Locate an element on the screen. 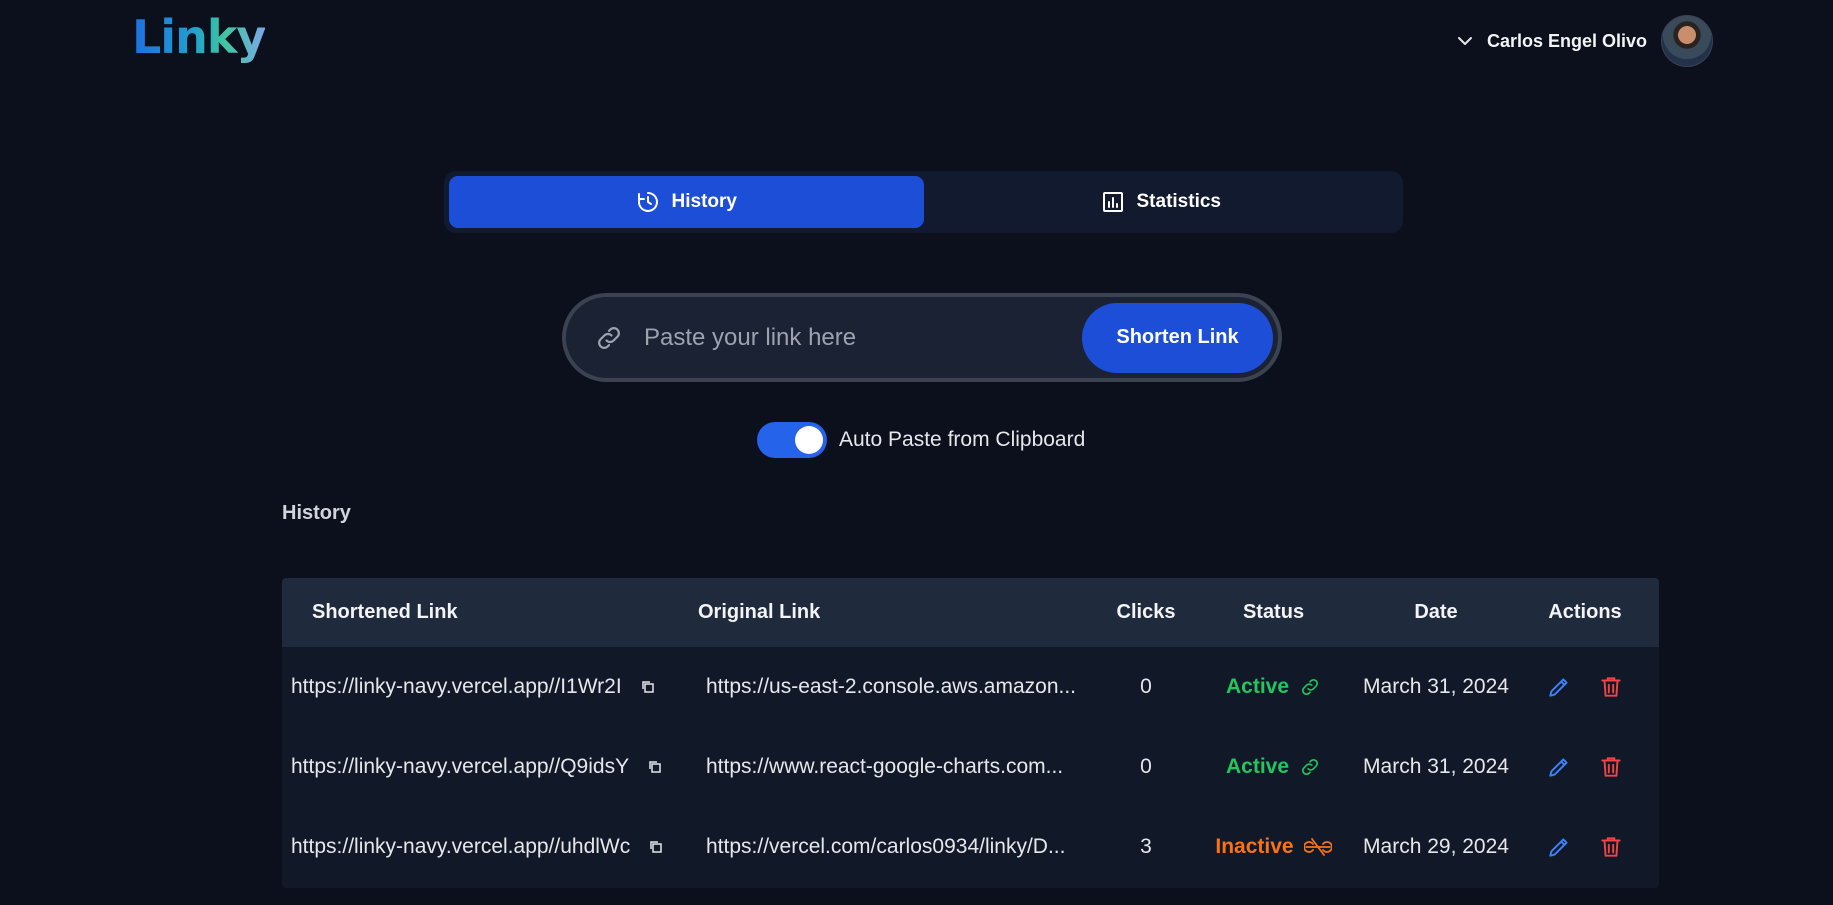 The width and height of the screenshot is (1833, 905). auto-paste-toggle is located at coordinates (792, 440).